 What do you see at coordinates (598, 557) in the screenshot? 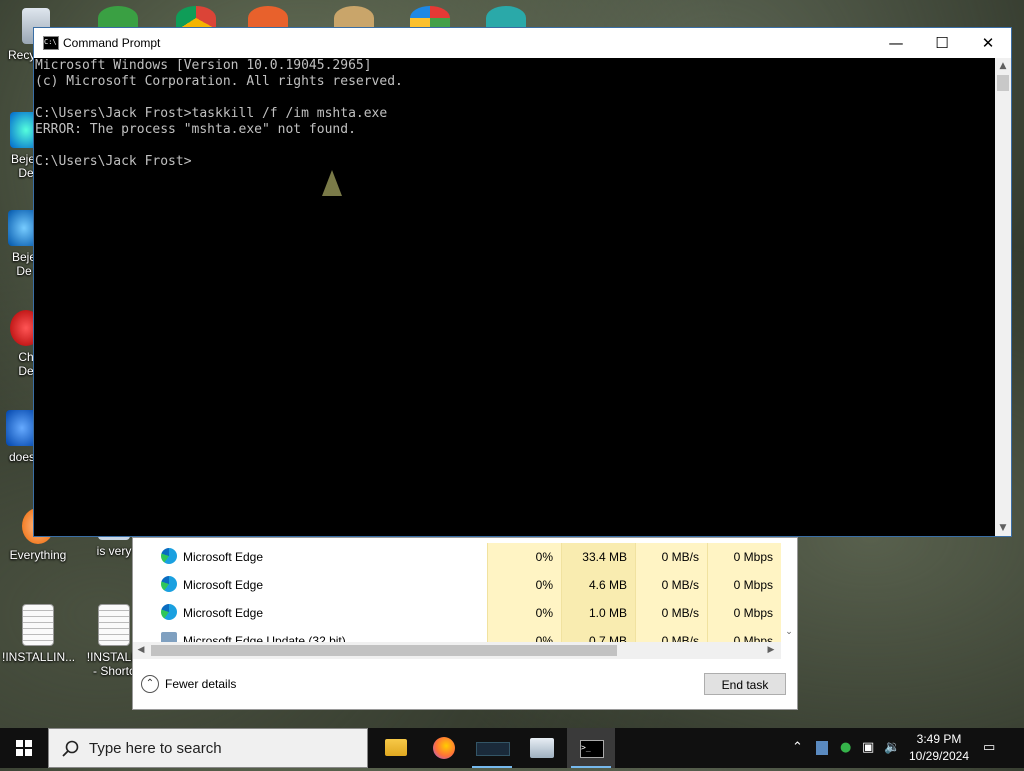
I see `memory-cell: 33.4 MB` at bounding box center [598, 557].